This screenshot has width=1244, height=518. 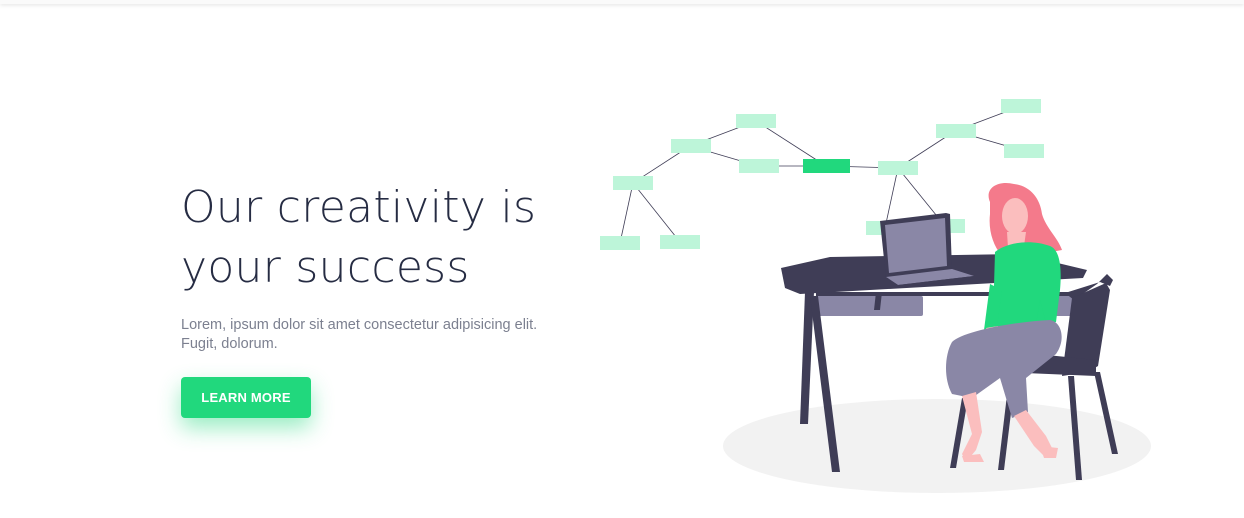 What do you see at coordinates (229, 344) in the screenshot?
I see `hero-subtitle-line-2: Fugit, dolorum.` at bounding box center [229, 344].